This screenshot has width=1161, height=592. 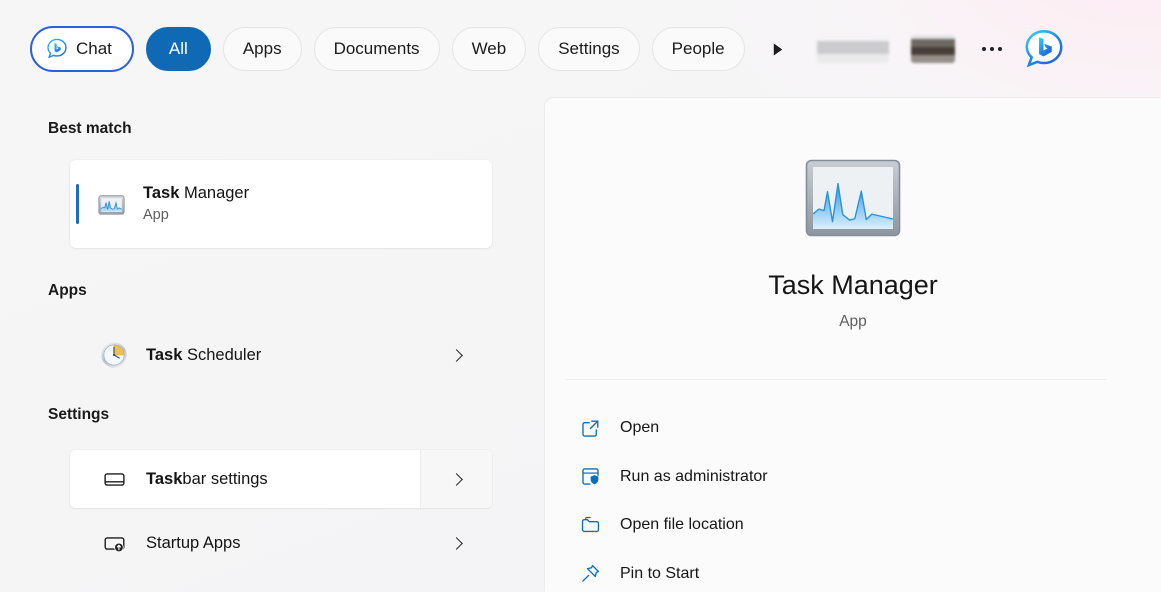 I want to click on tab-web-label: Web, so click(x=489, y=48).